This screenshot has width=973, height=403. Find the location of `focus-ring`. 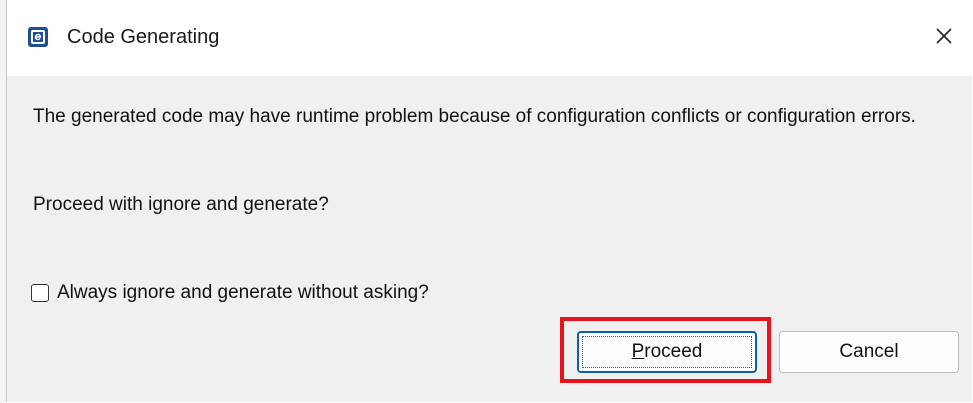

focus-ring is located at coordinates (667, 352).